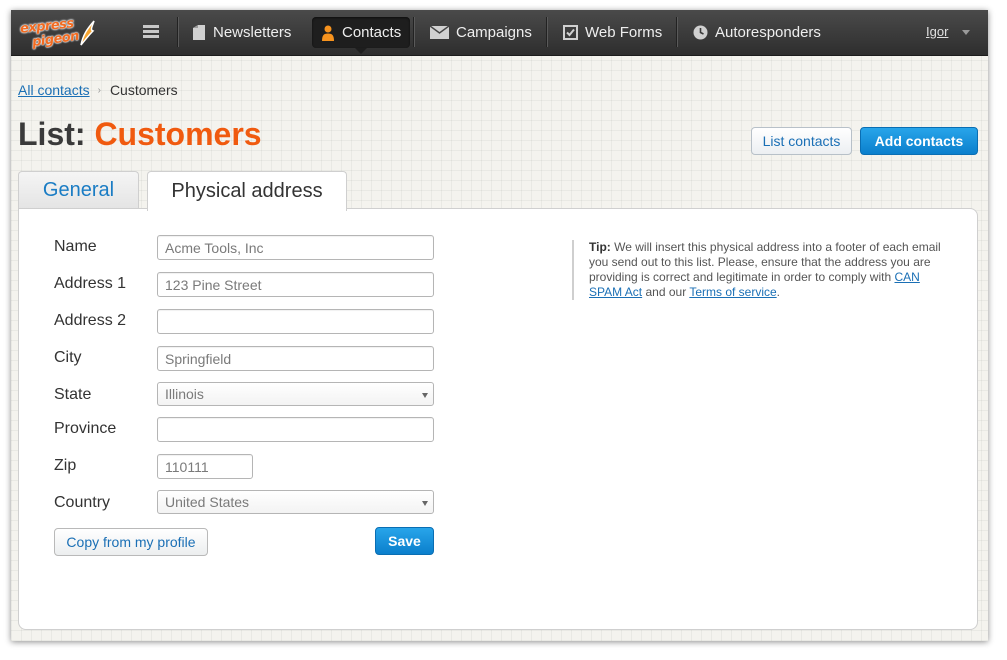 The height and width of the screenshot is (660, 1007). I want to click on nav-newsletters: Newsletters, so click(241, 32).